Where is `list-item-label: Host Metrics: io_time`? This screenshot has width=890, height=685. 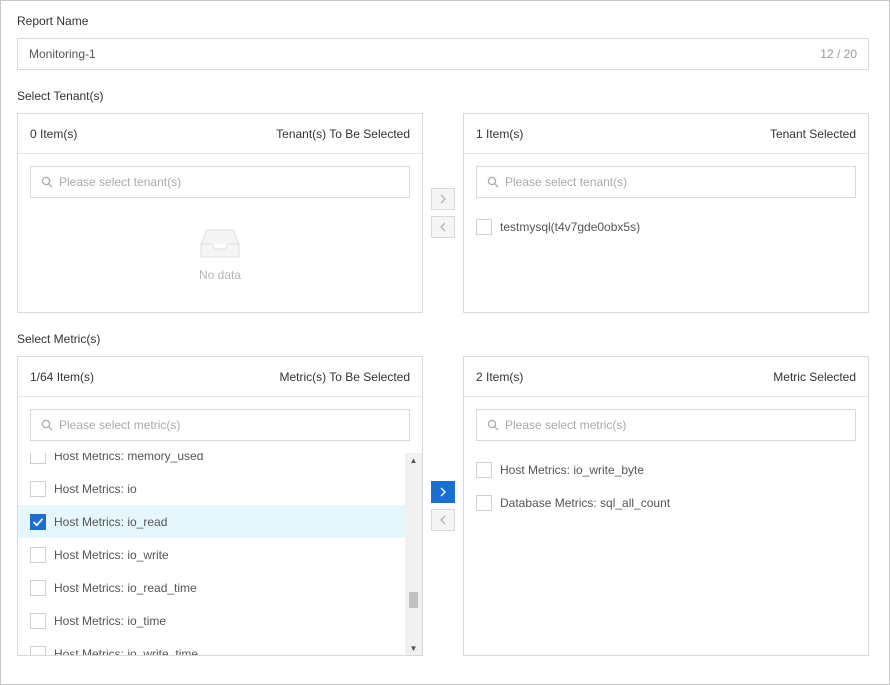 list-item-label: Host Metrics: io_time is located at coordinates (110, 620).